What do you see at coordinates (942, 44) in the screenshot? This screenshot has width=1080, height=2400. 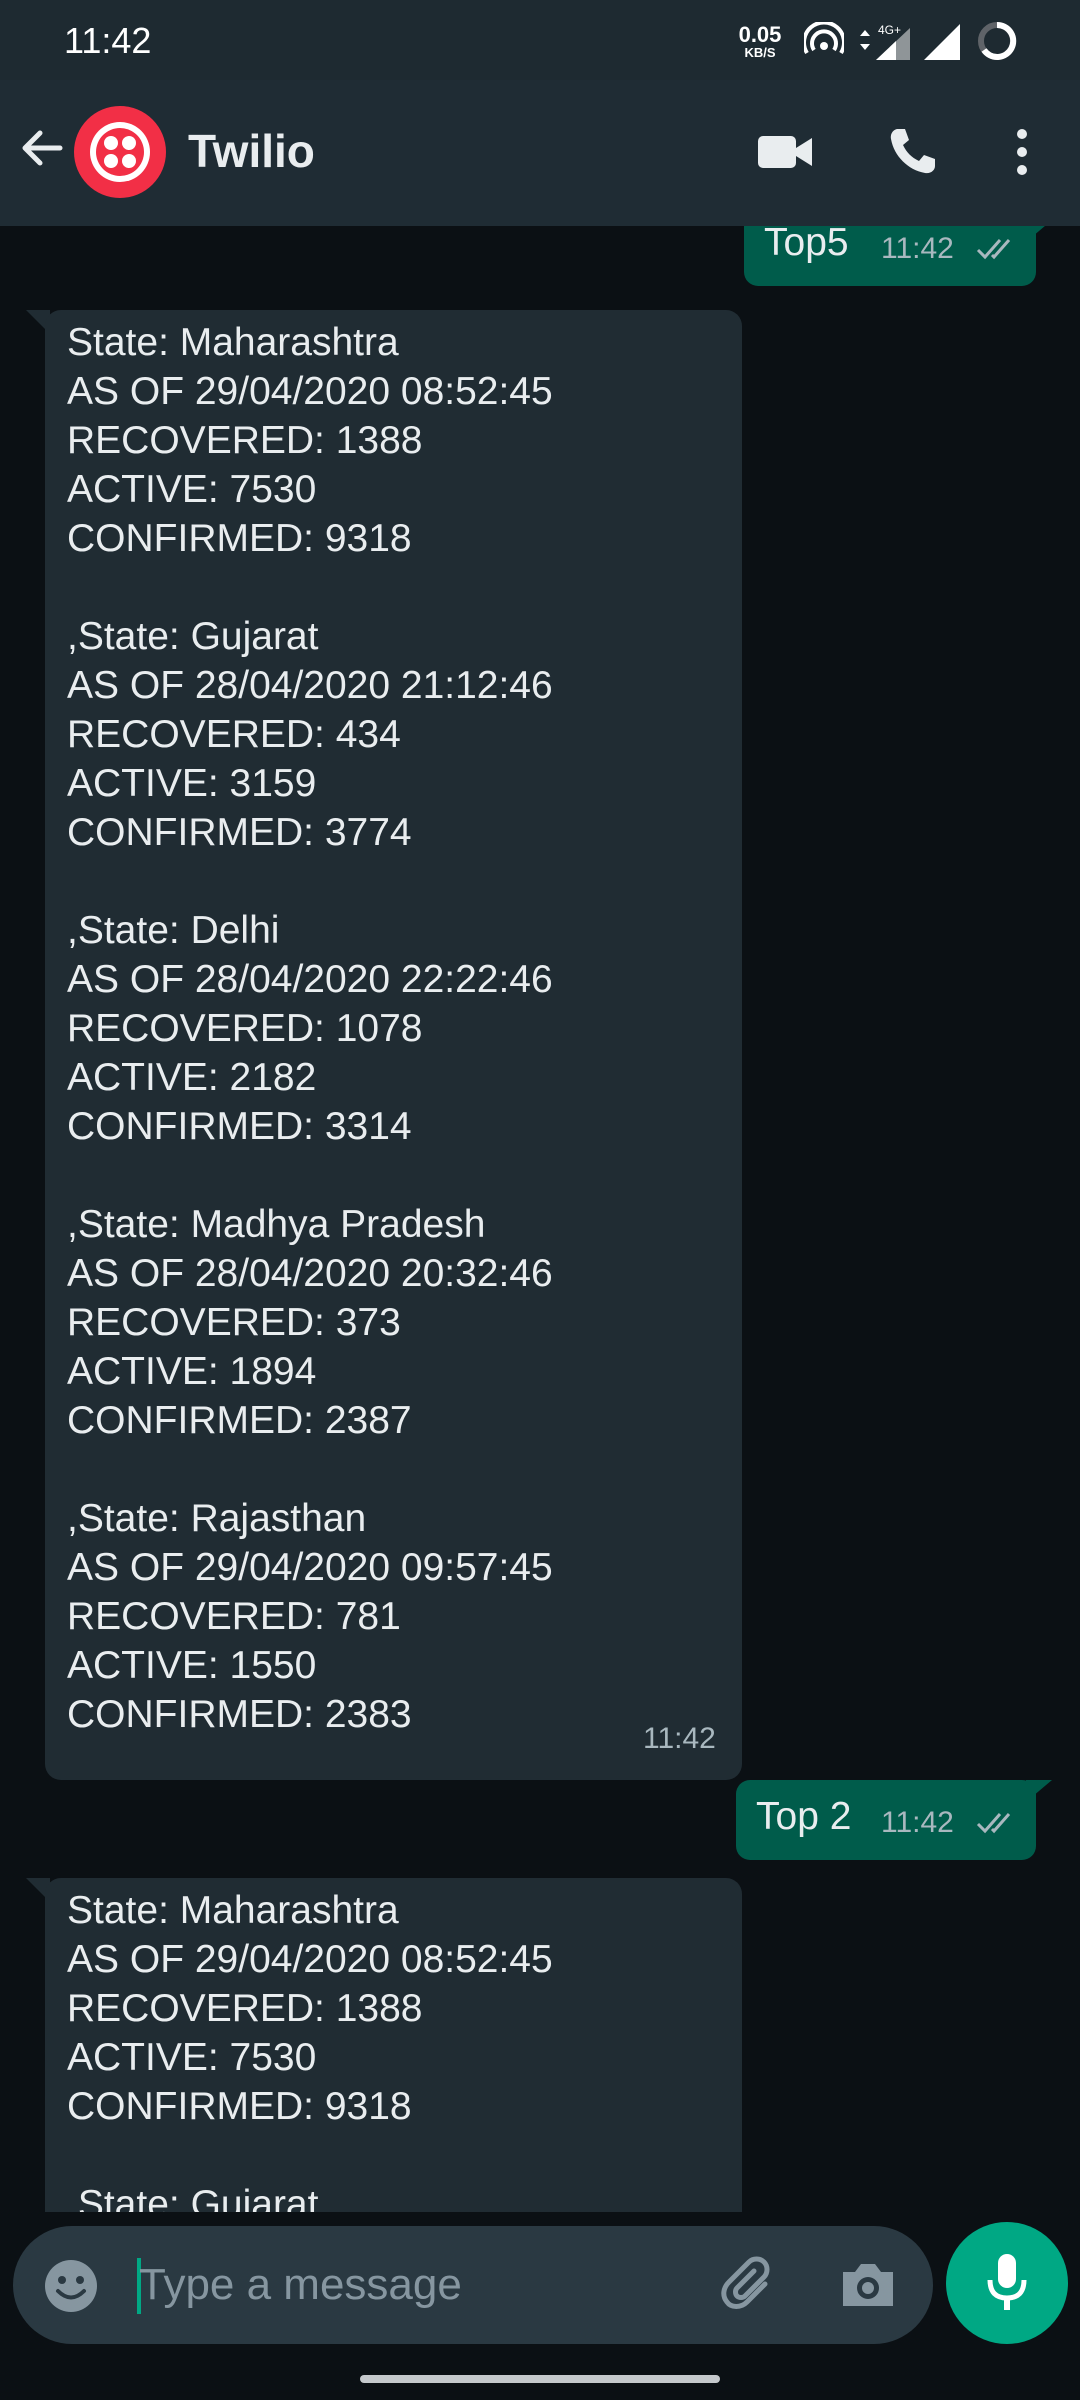 I see `signal-strength-icon` at bounding box center [942, 44].